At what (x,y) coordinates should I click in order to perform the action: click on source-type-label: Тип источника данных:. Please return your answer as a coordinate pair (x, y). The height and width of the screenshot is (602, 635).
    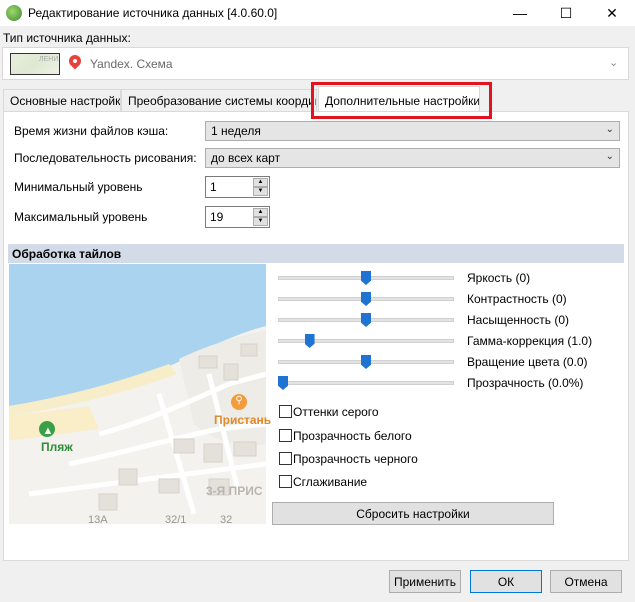
    Looking at the image, I should click on (67, 38).